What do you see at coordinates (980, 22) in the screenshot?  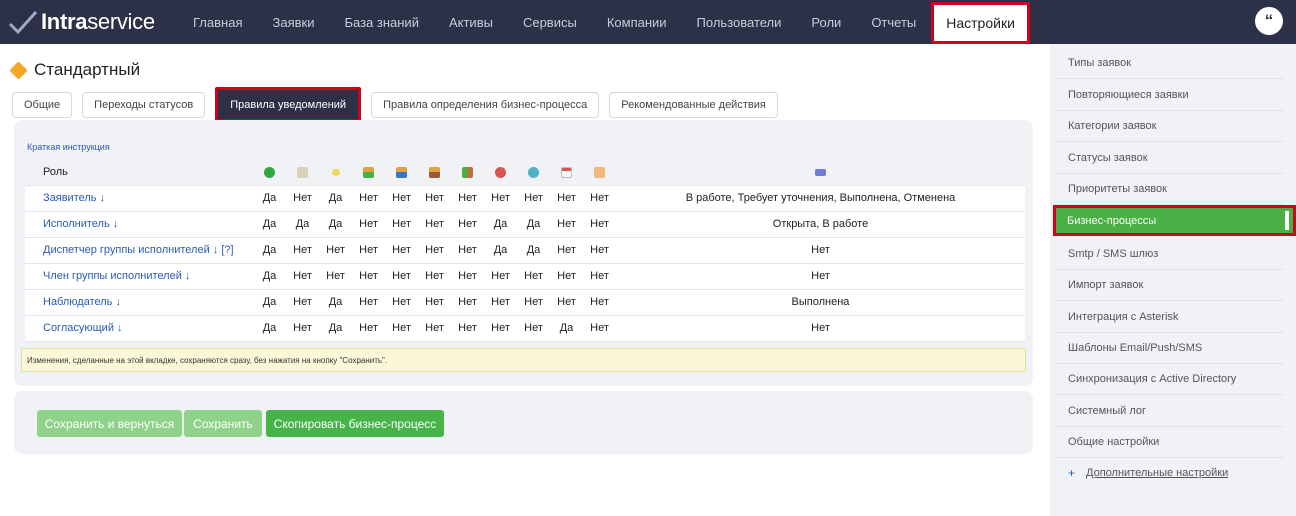 I see `nav-item-settings: Настройки` at bounding box center [980, 22].